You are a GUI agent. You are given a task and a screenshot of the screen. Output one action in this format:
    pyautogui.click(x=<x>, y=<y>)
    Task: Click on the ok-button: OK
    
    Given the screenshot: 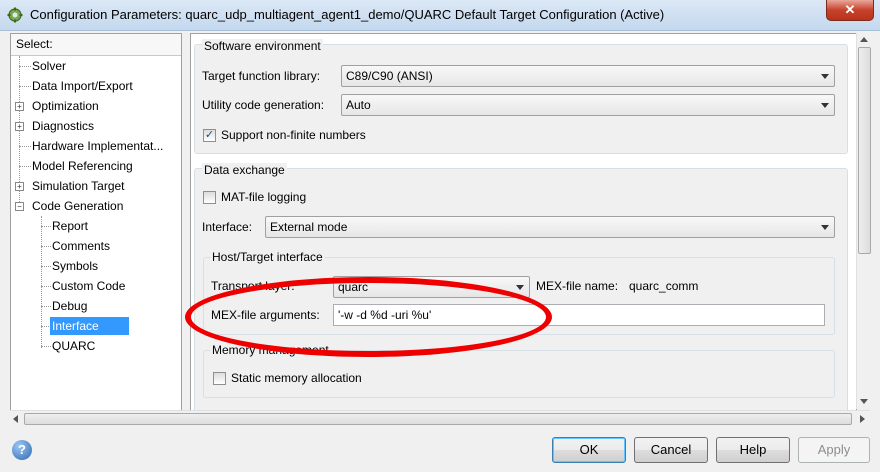 What is the action you would take?
    pyautogui.click(x=589, y=450)
    